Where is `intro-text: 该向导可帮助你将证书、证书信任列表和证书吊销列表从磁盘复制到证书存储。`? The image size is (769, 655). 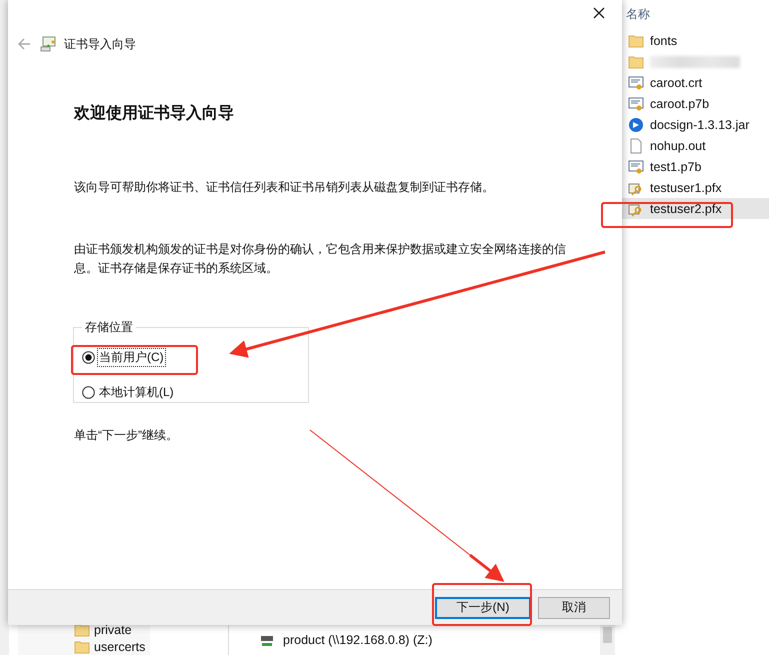 intro-text: 该向导可帮助你将证书、证书信任列表和证书吊销列表从磁盘复制到证书存储。 is located at coordinates (284, 187).